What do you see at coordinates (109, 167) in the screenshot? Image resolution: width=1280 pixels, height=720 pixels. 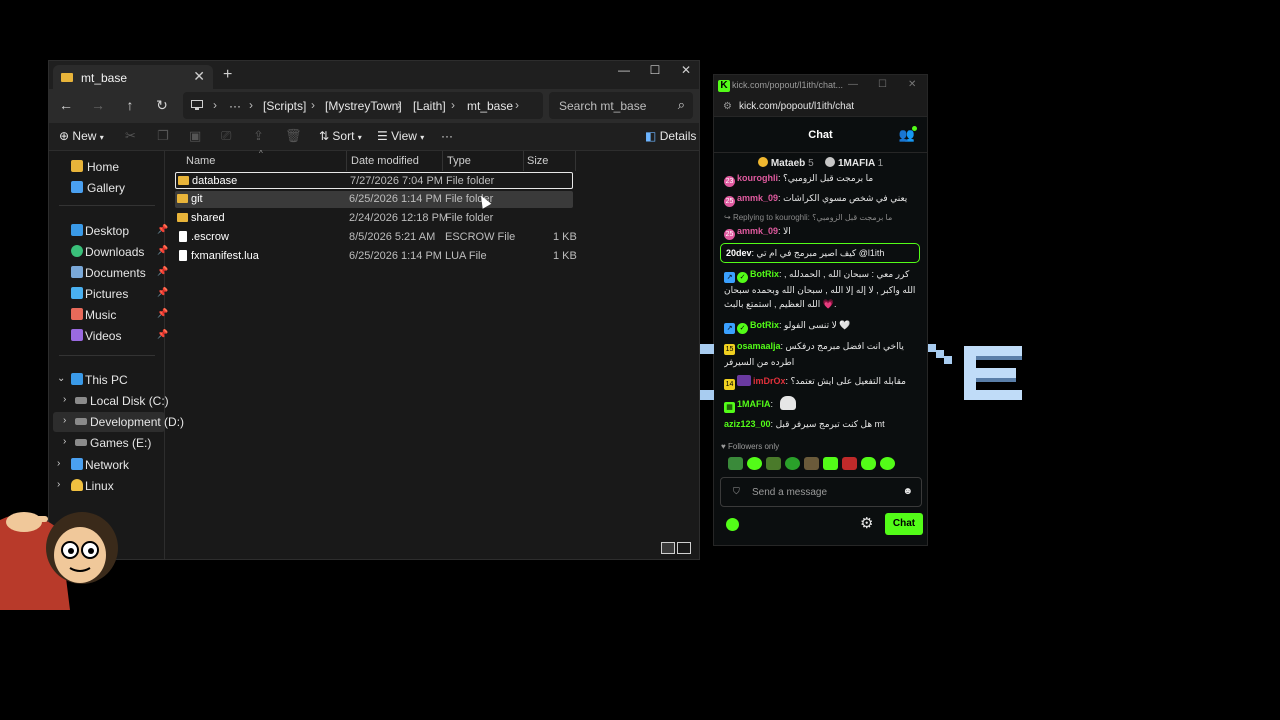 I see `sidebar-item-home: Home` at bounding box center [109, 167].